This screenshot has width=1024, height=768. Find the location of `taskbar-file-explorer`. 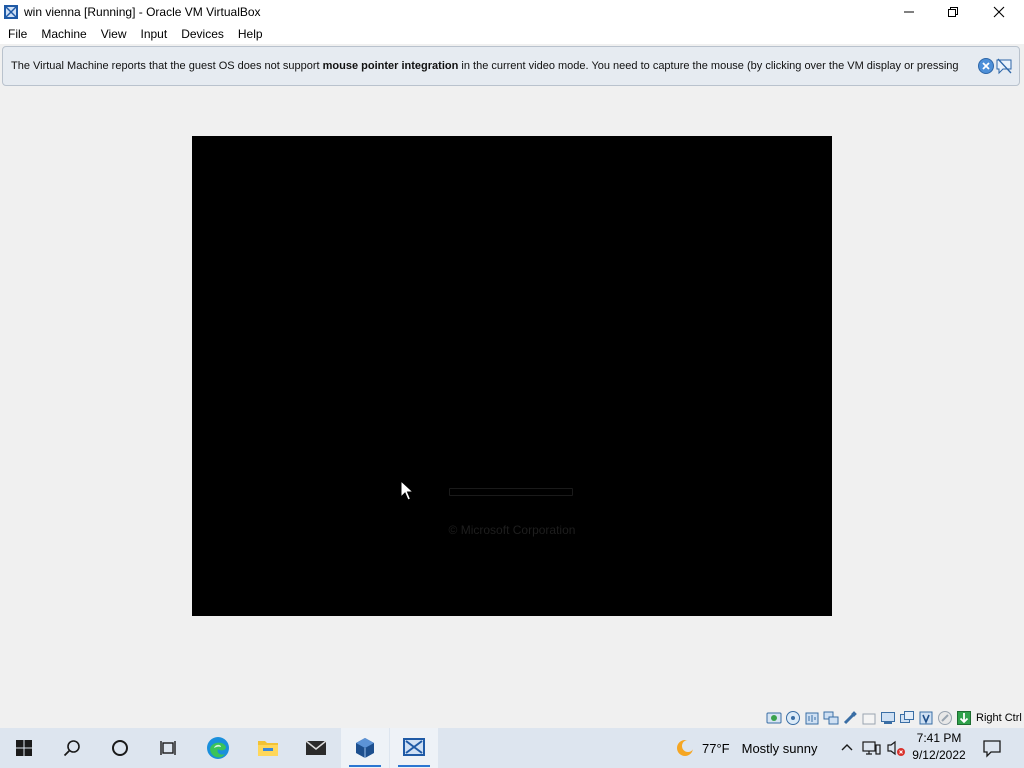

taskbar-file-explorer is located at coordinates (268, 748).